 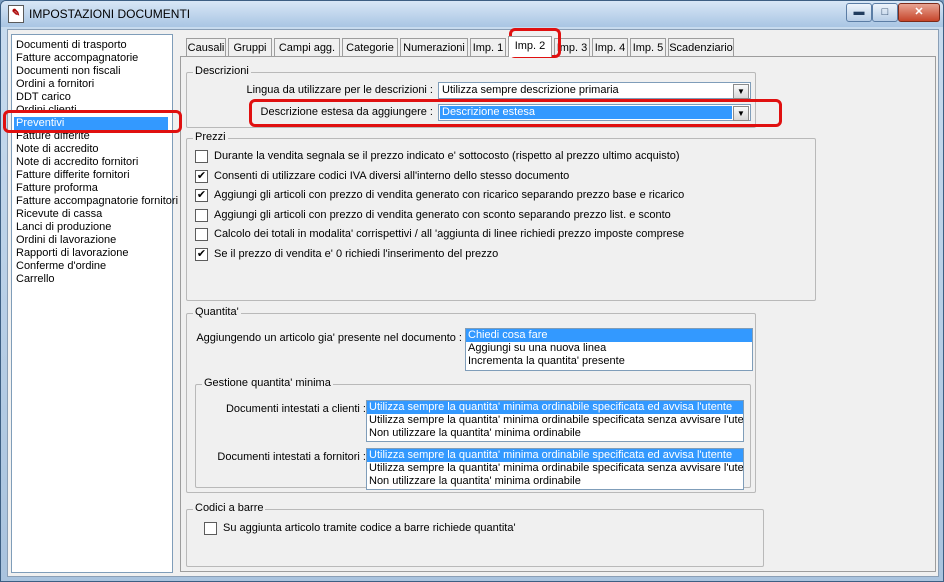 What do you see at coordinates (530, 46) in the screenshot?
I see `tab-imp-2: Imp. 2` at bounding box center [530, 46].